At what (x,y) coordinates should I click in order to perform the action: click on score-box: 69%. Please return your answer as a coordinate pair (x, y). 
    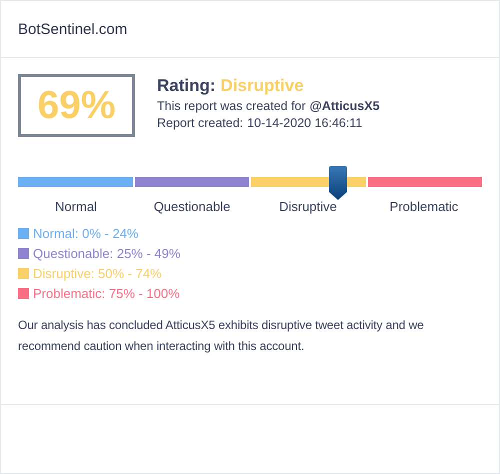
    Looking at the image, I should click on (76, 105).